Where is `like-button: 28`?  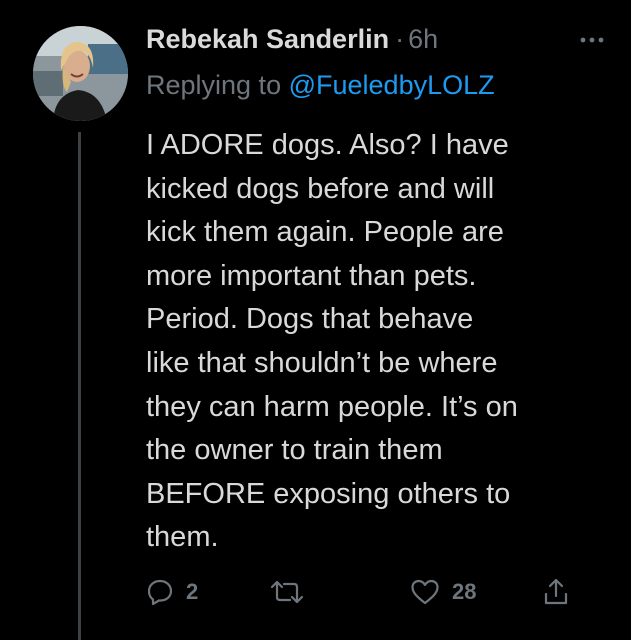
like-button: 28 is located at coordinates (443, 592).